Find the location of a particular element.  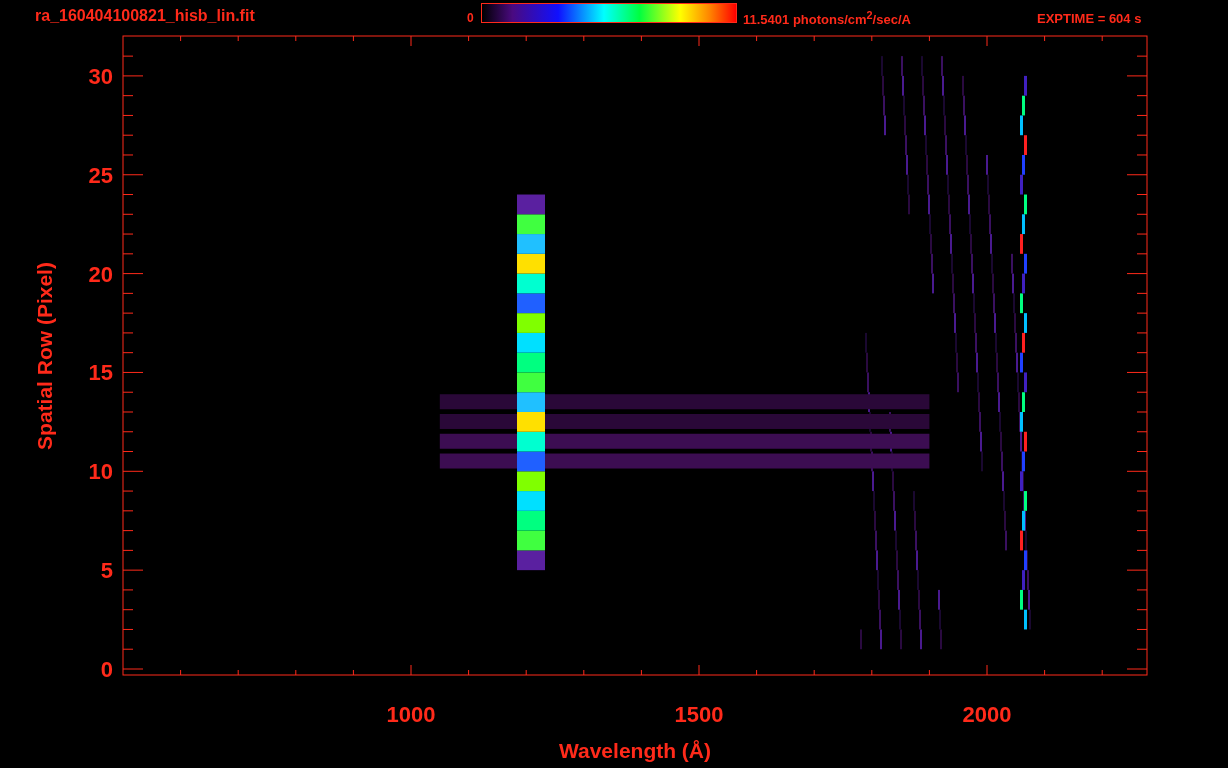

y-tick-label: 10 is located at coordinates (100, 472).